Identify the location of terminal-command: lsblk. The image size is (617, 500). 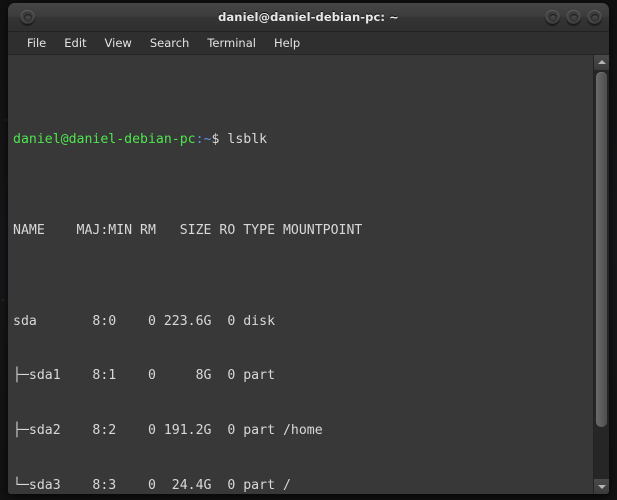
(247, 139).